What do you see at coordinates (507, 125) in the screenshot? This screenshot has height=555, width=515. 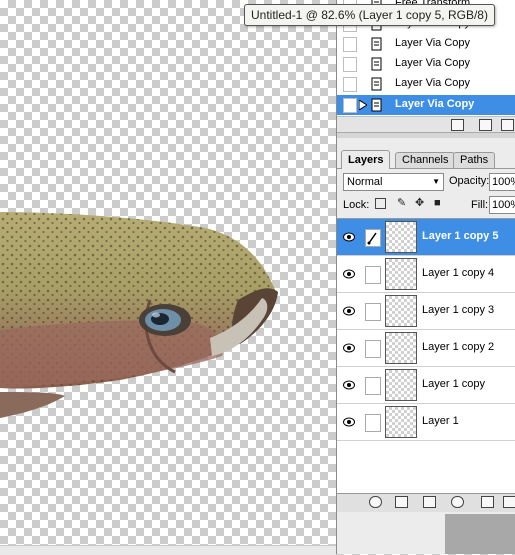 I see `delete-state-icon` at bounding box center [507, 125].